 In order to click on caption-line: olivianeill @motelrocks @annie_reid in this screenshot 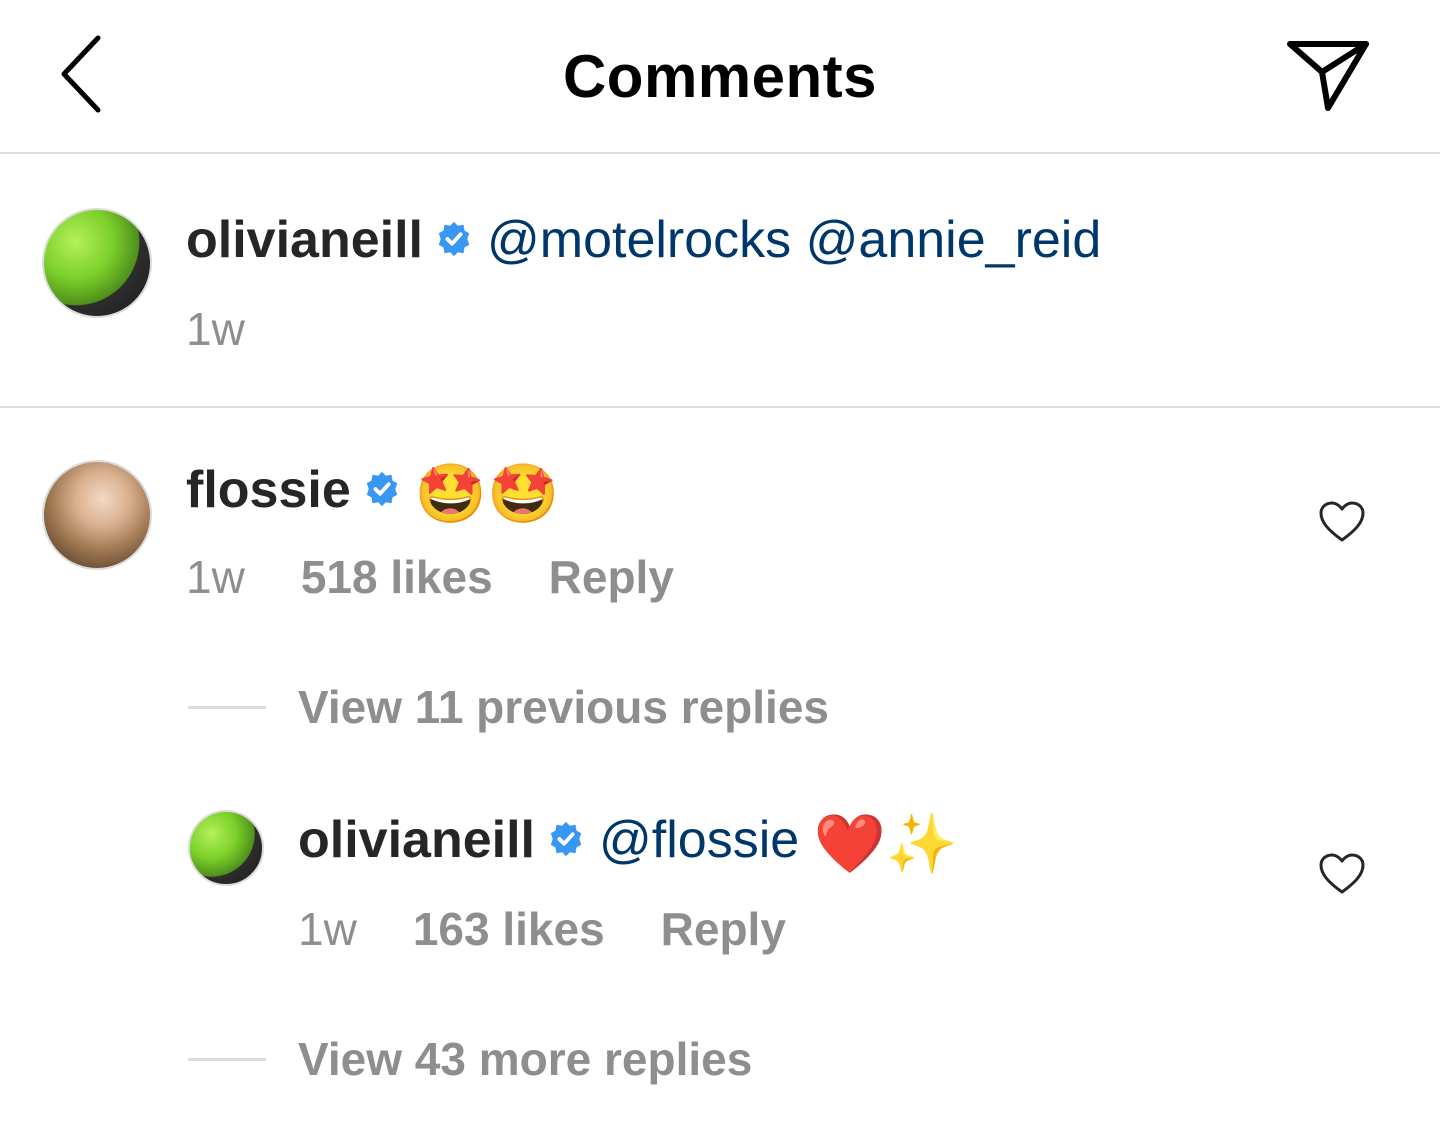, I will do `click(643, 240)`.